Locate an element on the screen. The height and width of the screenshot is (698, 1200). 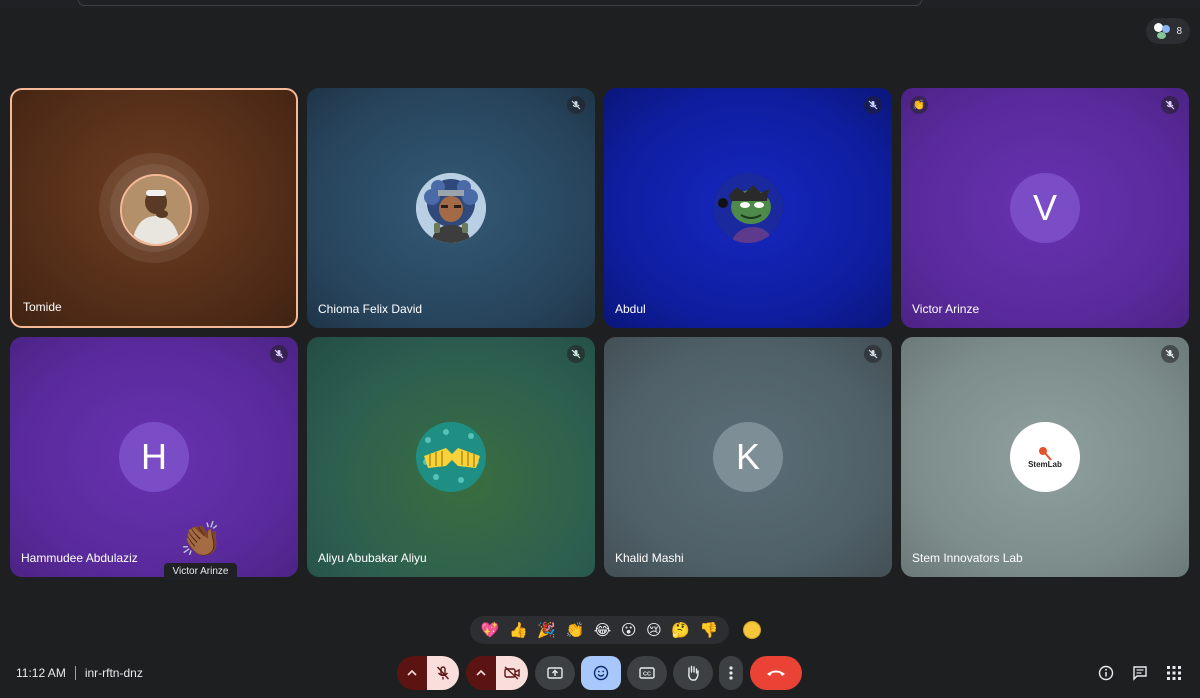
raise-hand-button is located at coordinates (693, 673).